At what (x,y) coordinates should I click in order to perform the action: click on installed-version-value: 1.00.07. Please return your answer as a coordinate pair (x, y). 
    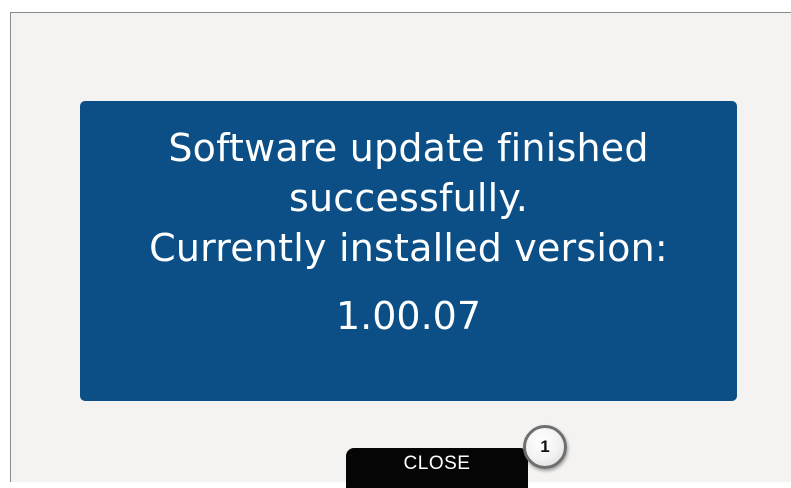
    Looking at the image, I should click on (408, 316).